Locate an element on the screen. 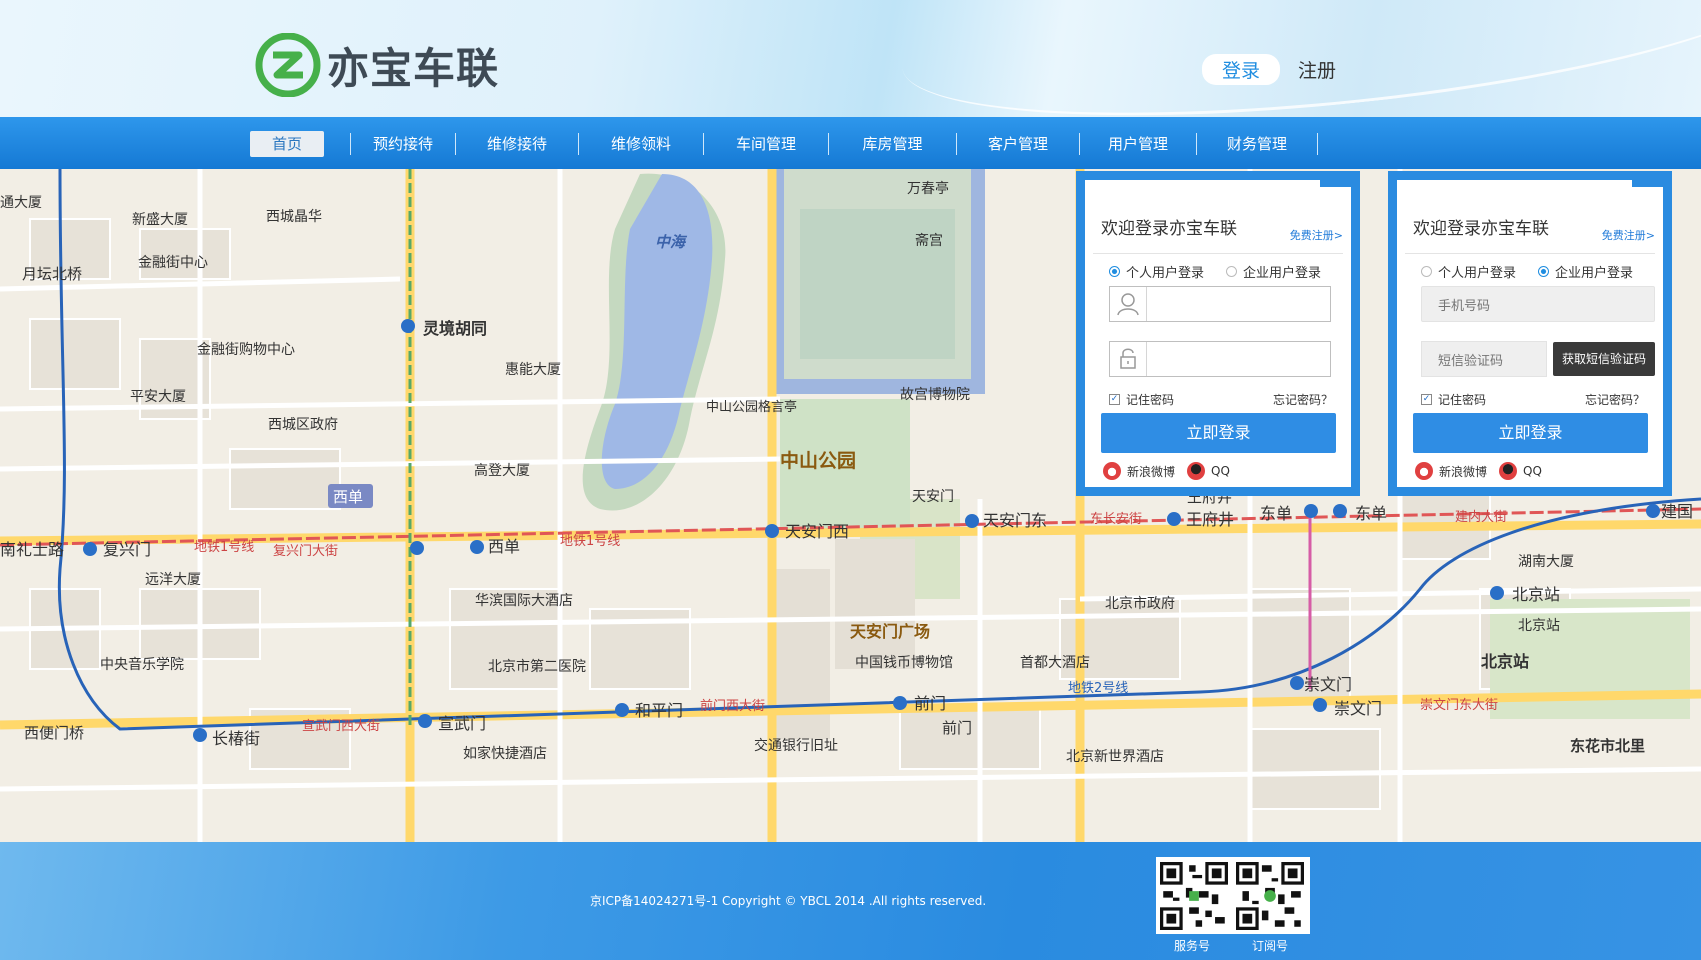 This screenshot has height=960, width=1701. map-label: 高登大厦 is located at coordinates (502, 470).